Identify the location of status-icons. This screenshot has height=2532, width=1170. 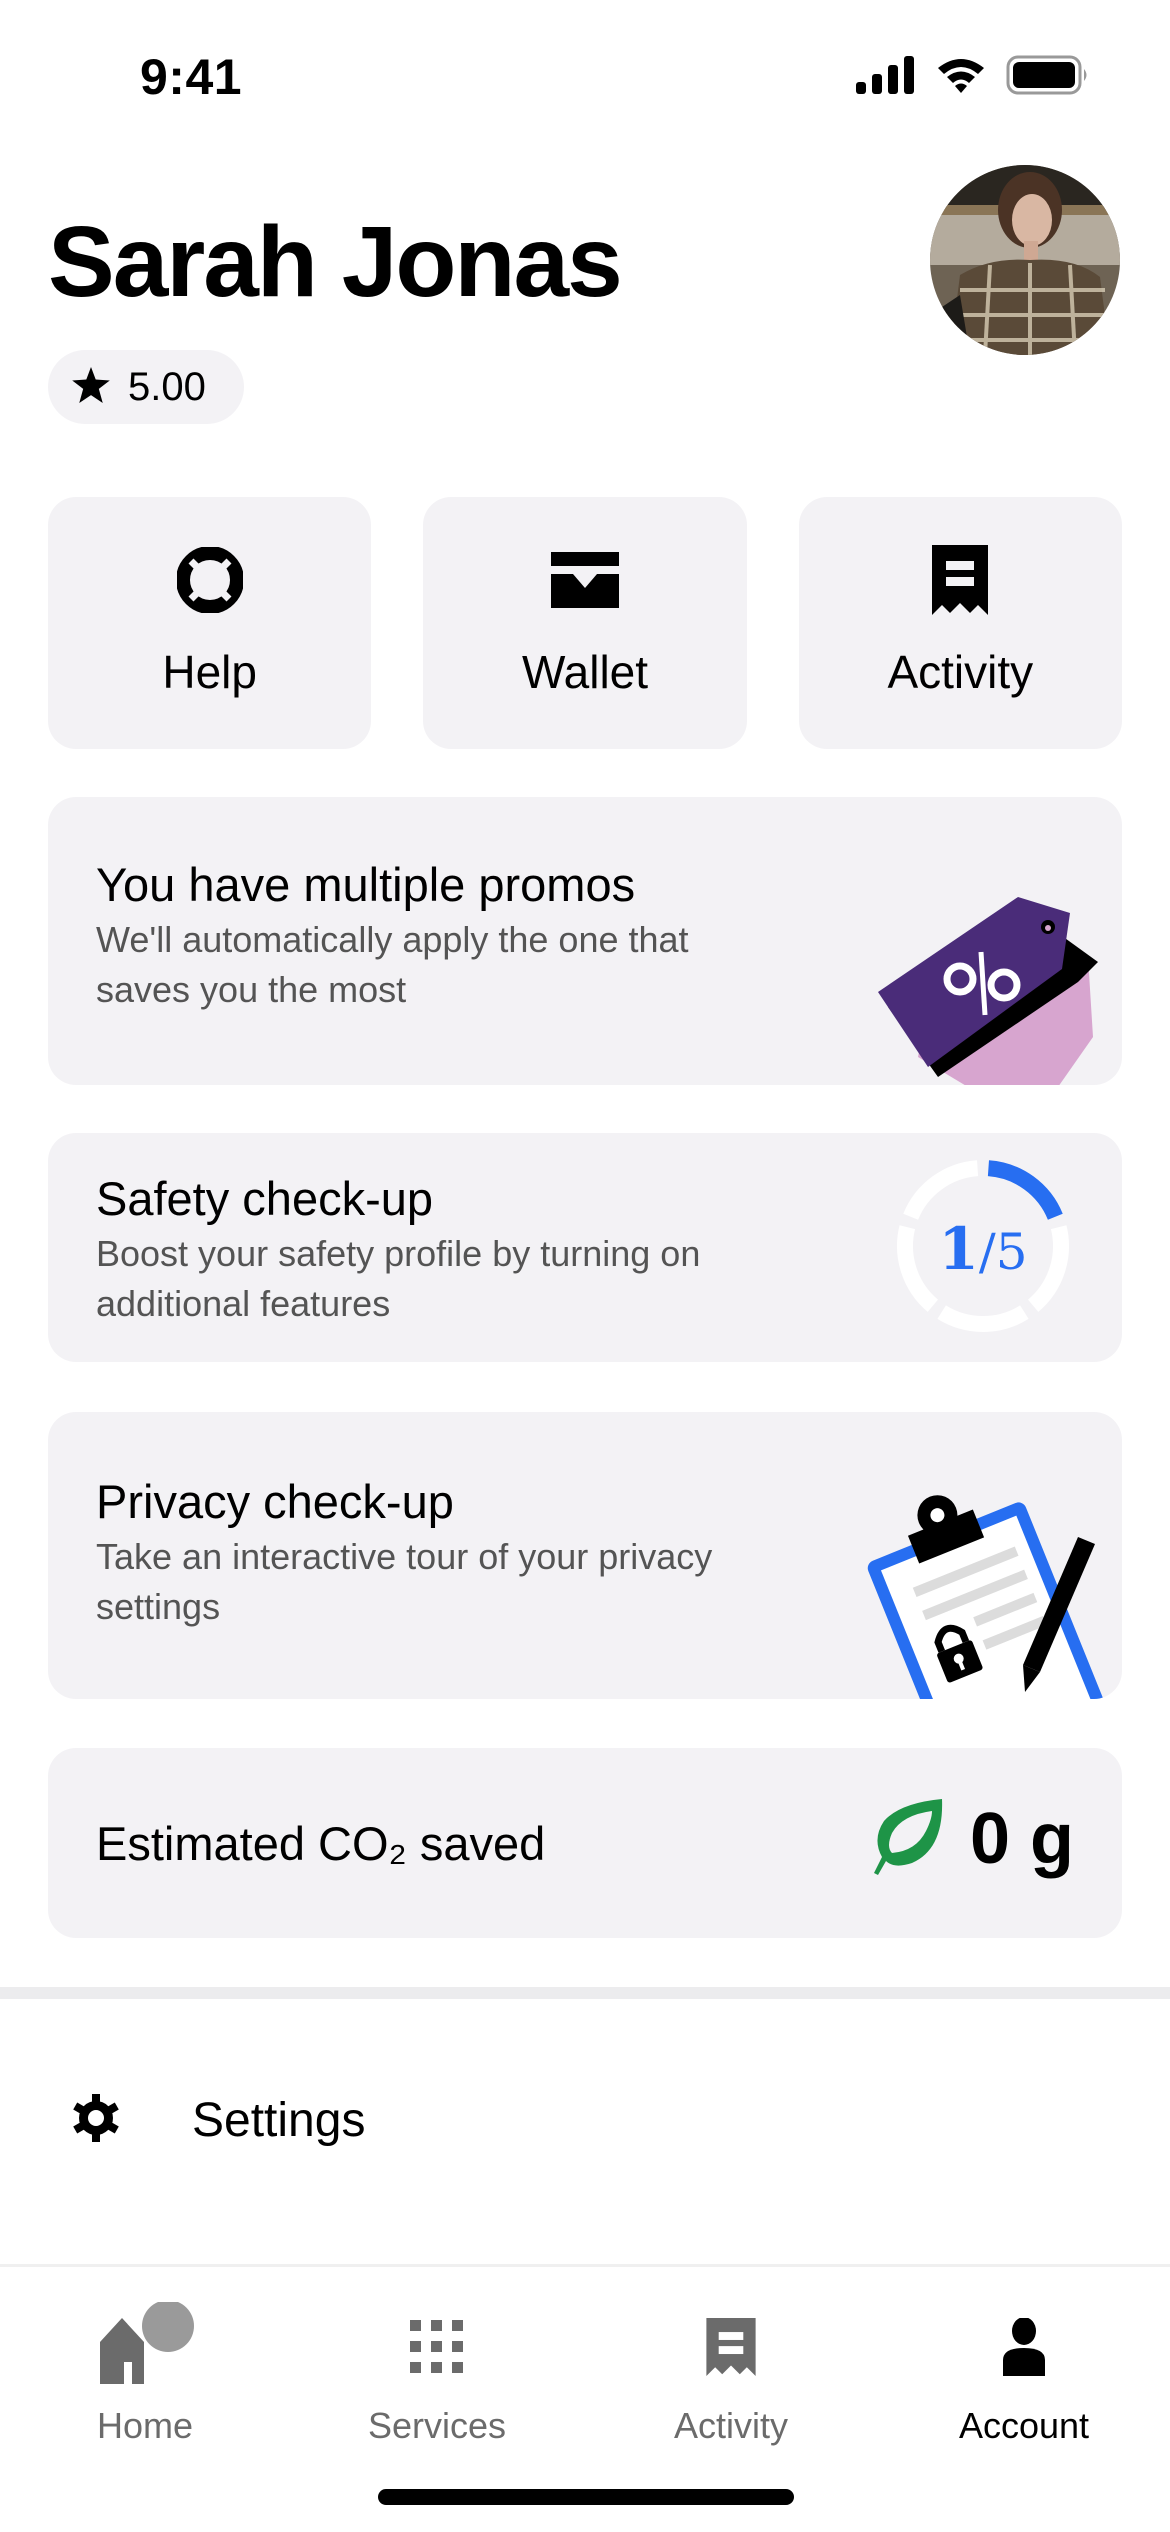
(973, 77).